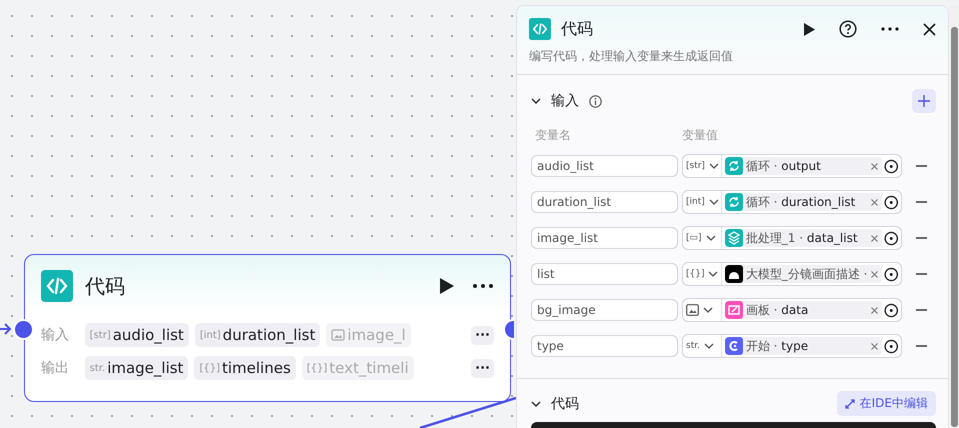 The height and width of the screenshot is (428, 959). I want to click on outputs-label: 输出, so click(55, 368).